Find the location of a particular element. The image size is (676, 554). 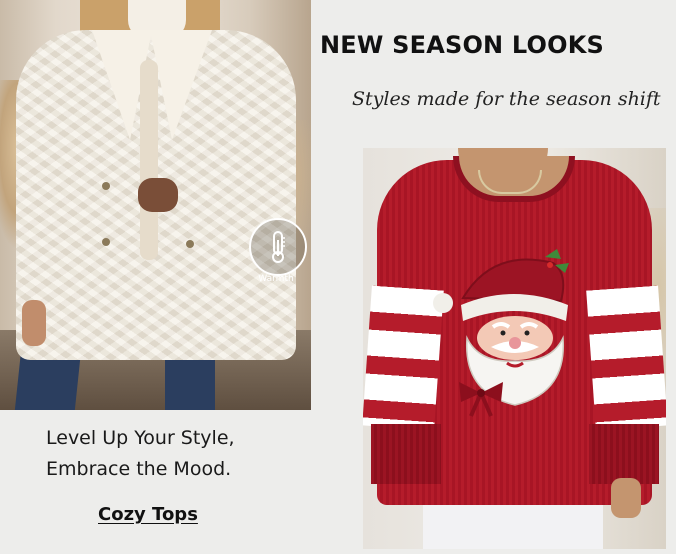

promo-caption: Level Up Your Style, Embrace the Mood. is located at coordinates (176, 454).